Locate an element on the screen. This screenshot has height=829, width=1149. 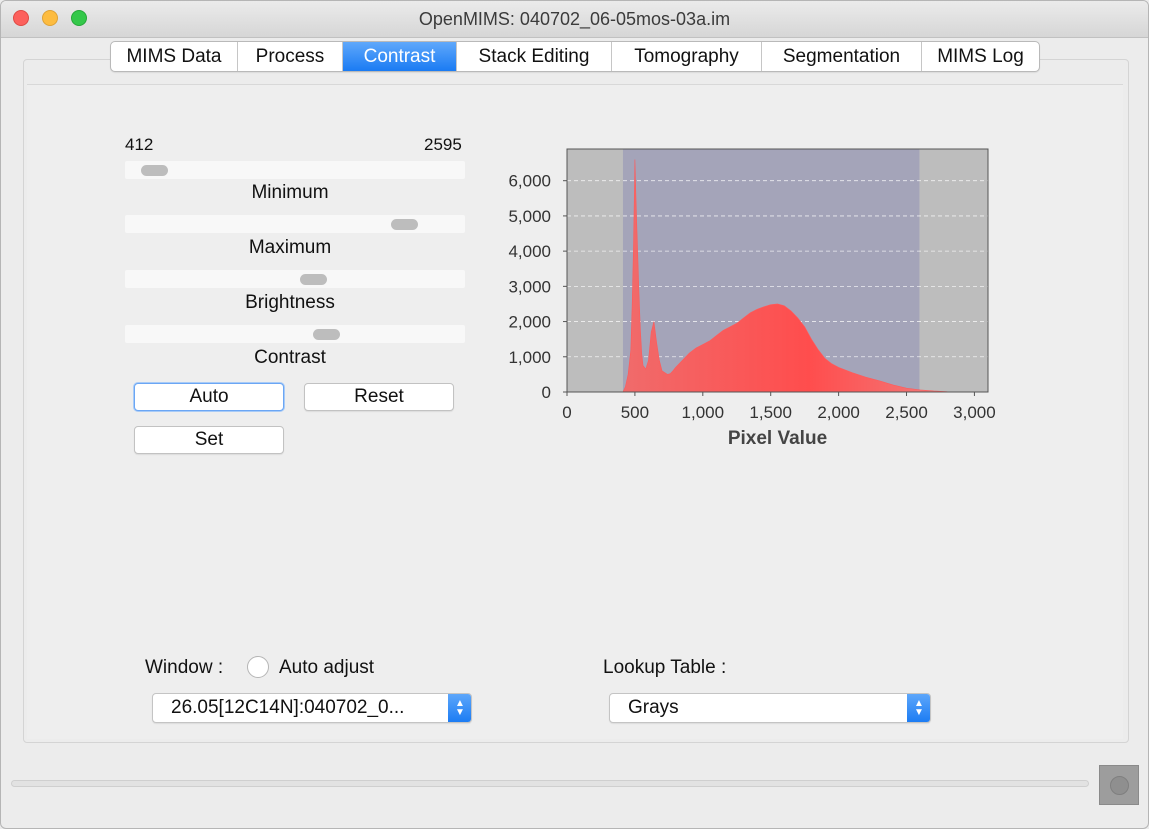
y-tick-label: 6,000 is located at coordinates (529, 181).